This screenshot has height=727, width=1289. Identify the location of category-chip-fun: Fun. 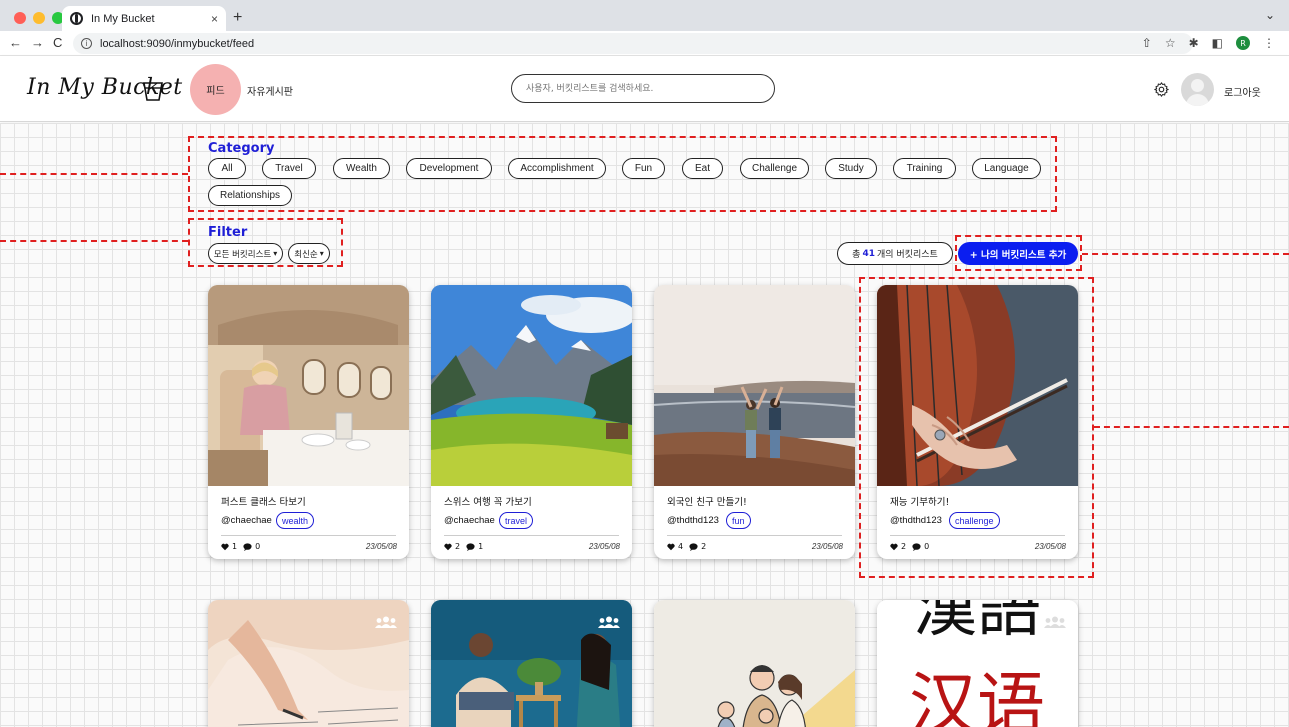
(643, 168).